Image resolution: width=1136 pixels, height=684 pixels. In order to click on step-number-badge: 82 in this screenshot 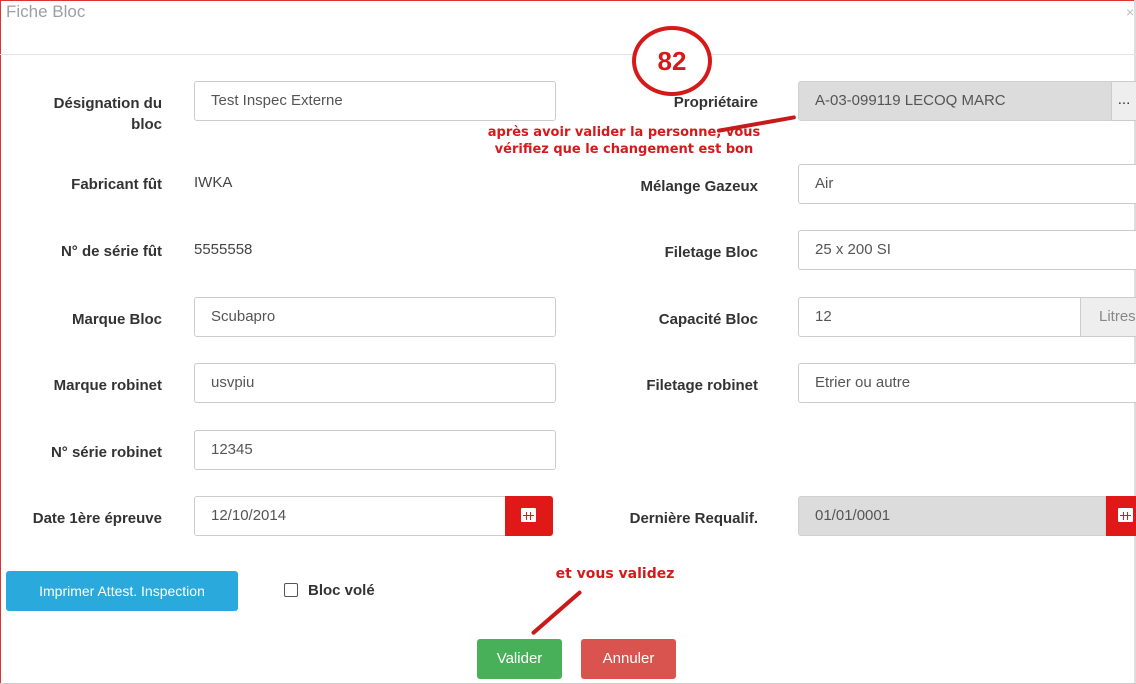, I will do `click(672, 61)`.